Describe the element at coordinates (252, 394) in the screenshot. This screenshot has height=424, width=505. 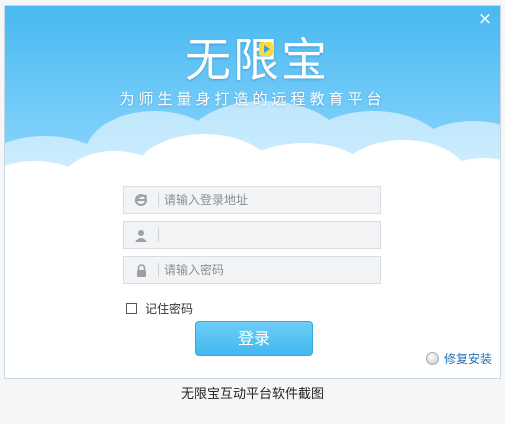
I see `image-caption: 无限宝互动平台软件截图` at that location.